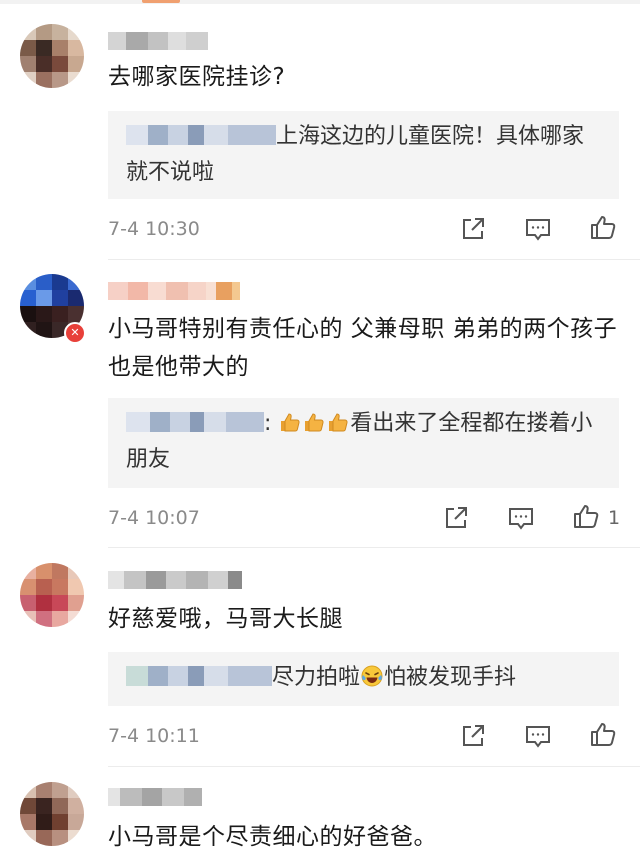  Describe the element at coordinates (161, 1) in the screenshot. I see `top-indicator` at that location.